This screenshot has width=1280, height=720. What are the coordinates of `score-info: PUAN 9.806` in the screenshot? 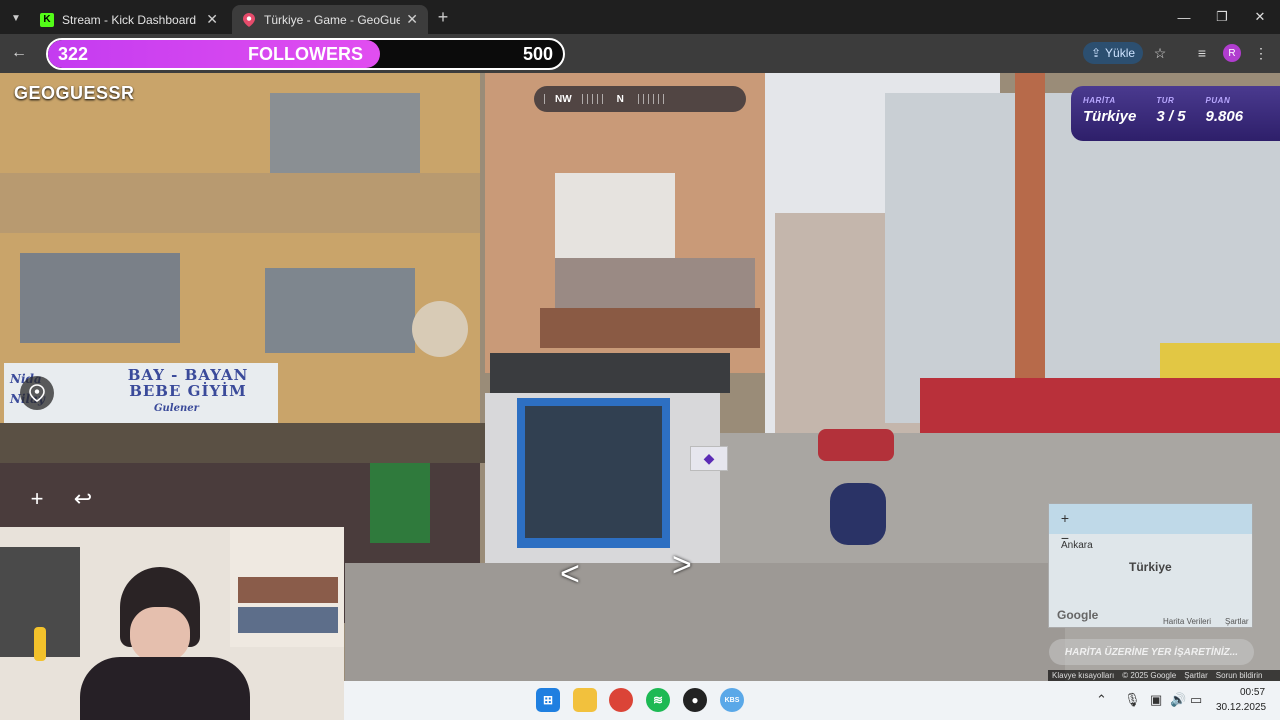 It's located at (1225, 113).